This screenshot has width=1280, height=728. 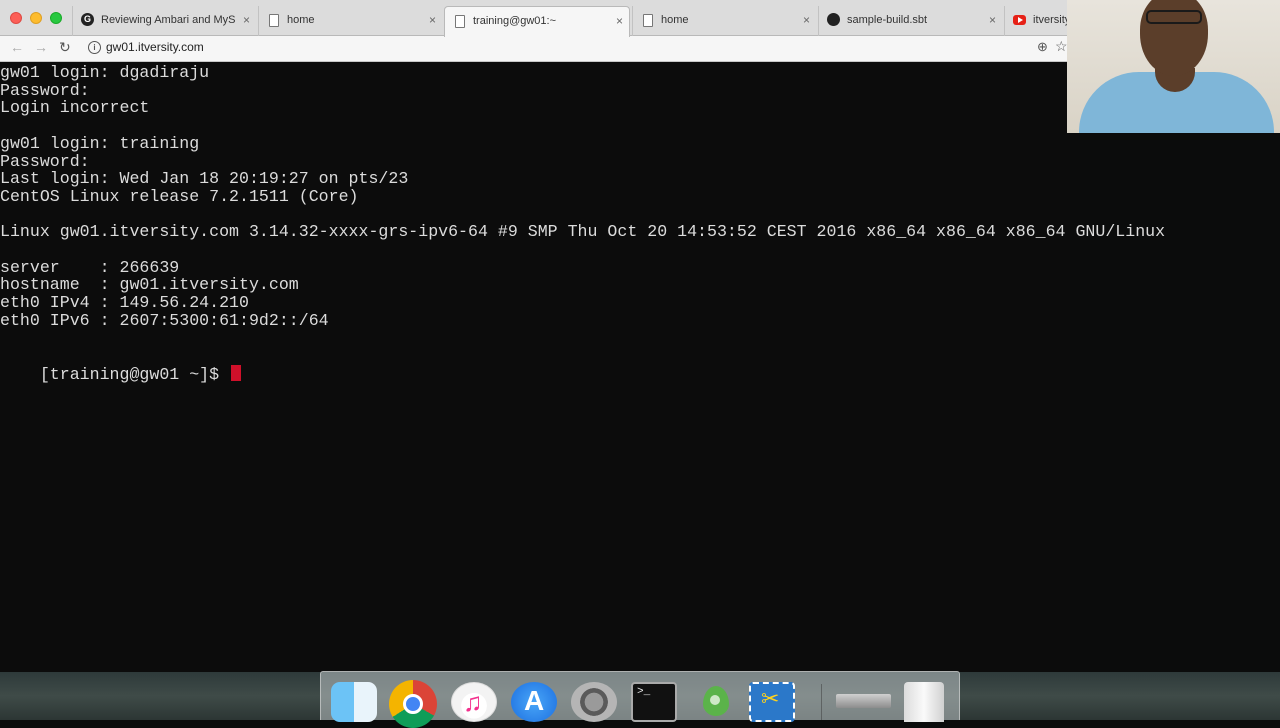 I want to click on terminal-line: eth0 IPv6 : 2607:5300:61:9d2::/64, so click(x=164, y=320).